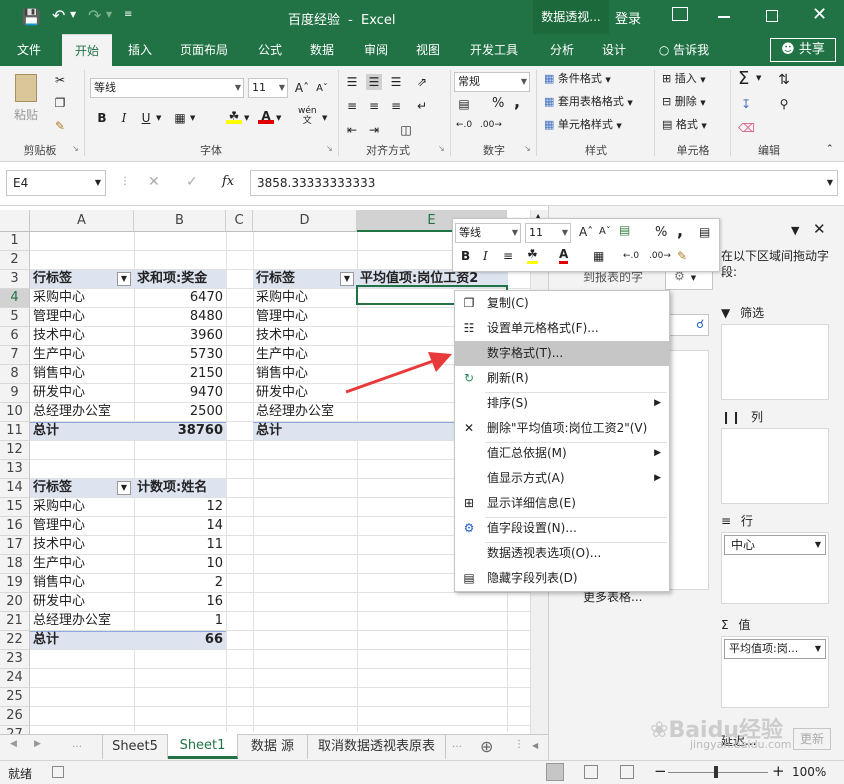 The height and width of the screenshot is (784, 844). Describe the element at coordinates (465, 256) in the screenshot. I see `mini-bold-button: B` at that location.